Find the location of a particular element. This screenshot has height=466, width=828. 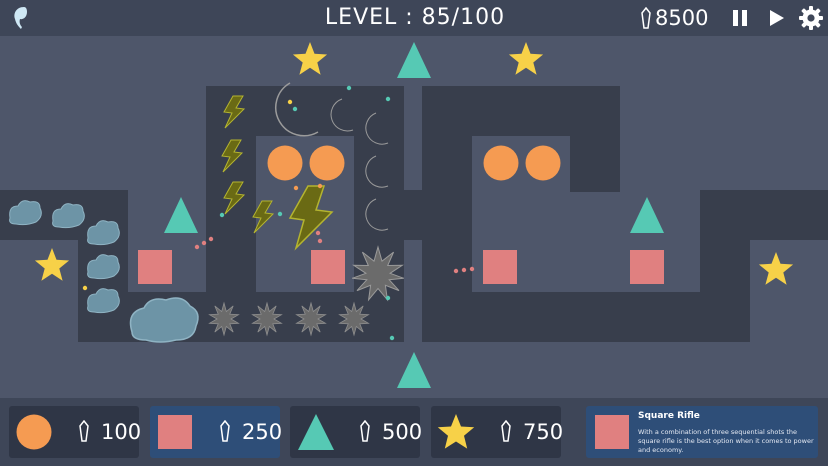

shop-item-cost: 250 is located at coordinates (262, 432).